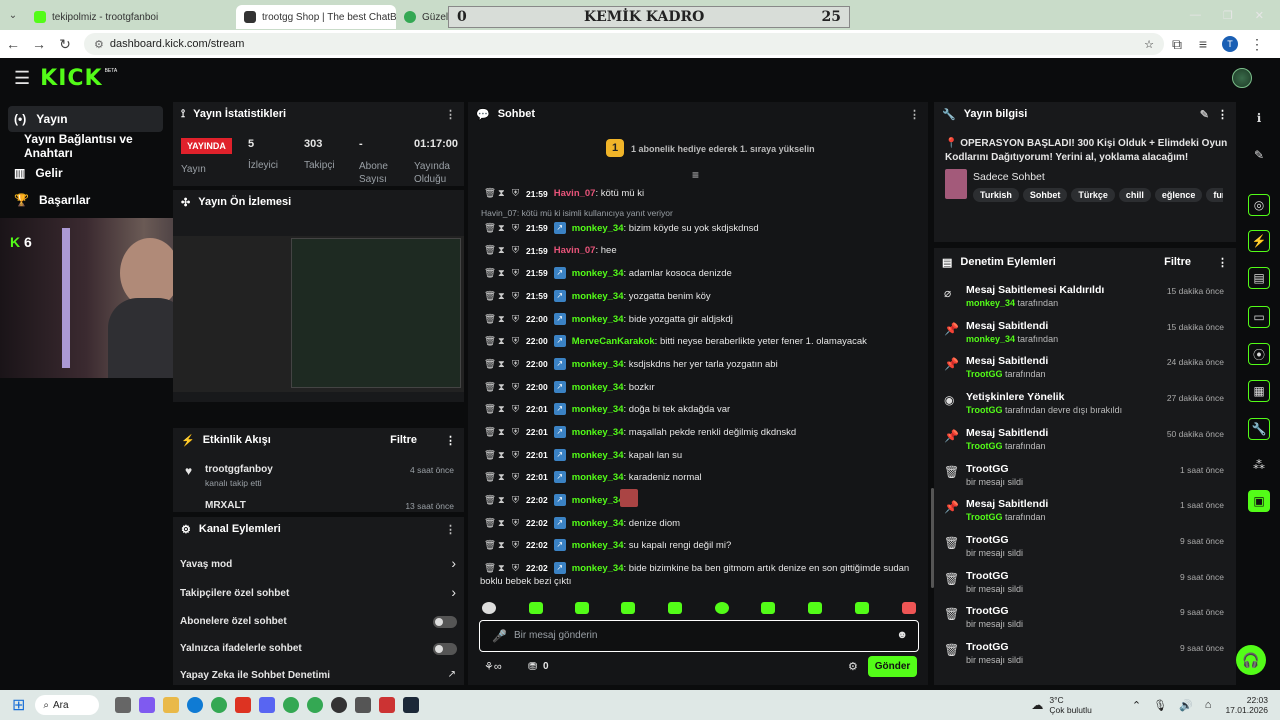 This screenshot has width=1280, height=720. I want to click on message-username: MerveCanKarakok, so click(613, 341).